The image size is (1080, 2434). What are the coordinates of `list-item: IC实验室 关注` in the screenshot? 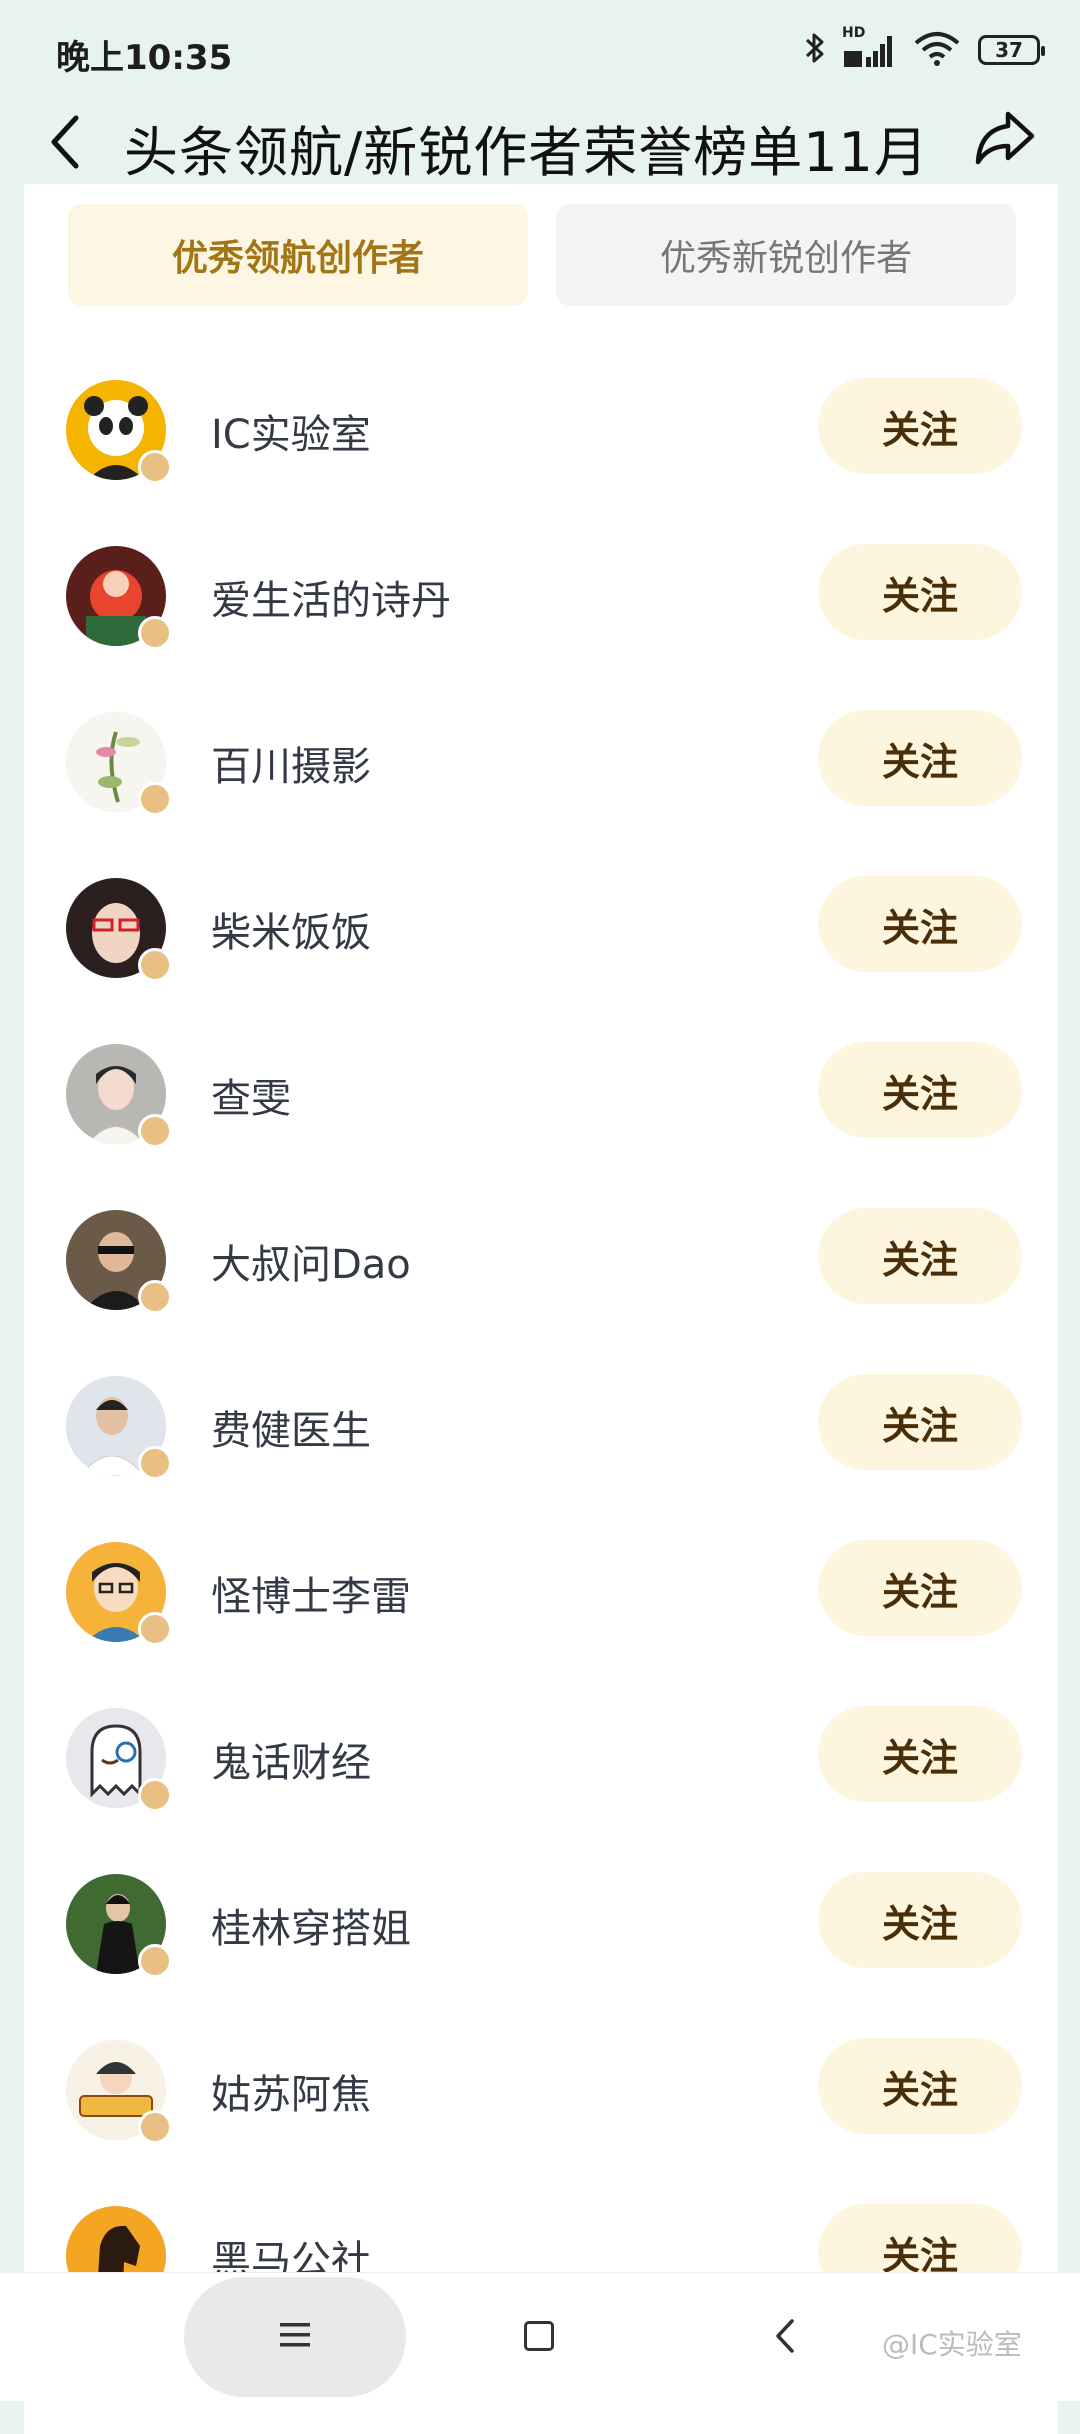 It's located at (541, 427).